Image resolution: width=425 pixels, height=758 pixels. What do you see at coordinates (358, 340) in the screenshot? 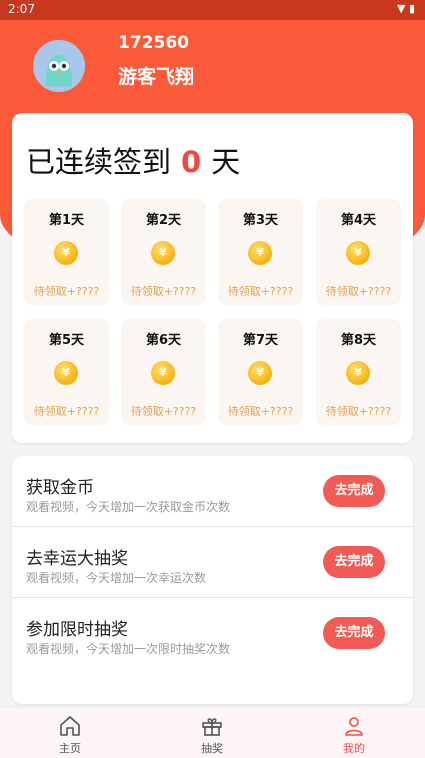
I see `day-label: 第8天` at bounding box center [358, 340].